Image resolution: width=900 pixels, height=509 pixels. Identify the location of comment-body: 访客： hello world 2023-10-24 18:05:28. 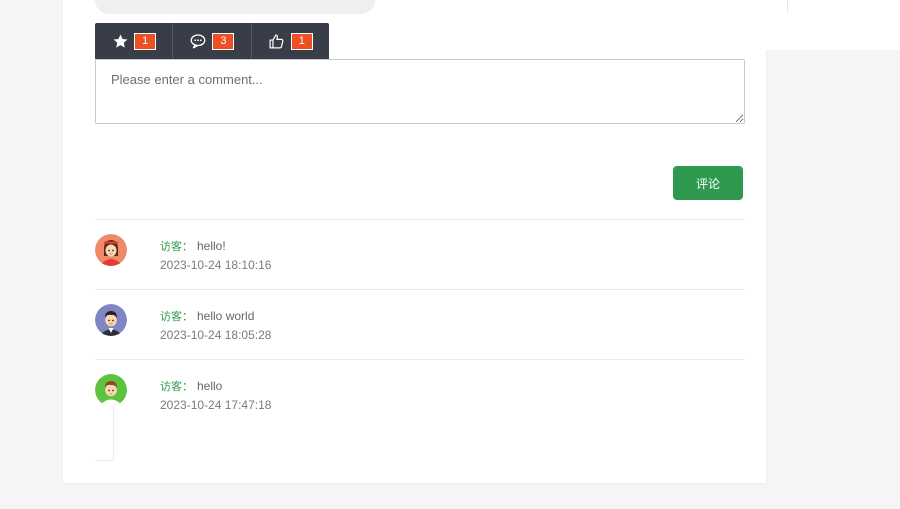
(215, 325).